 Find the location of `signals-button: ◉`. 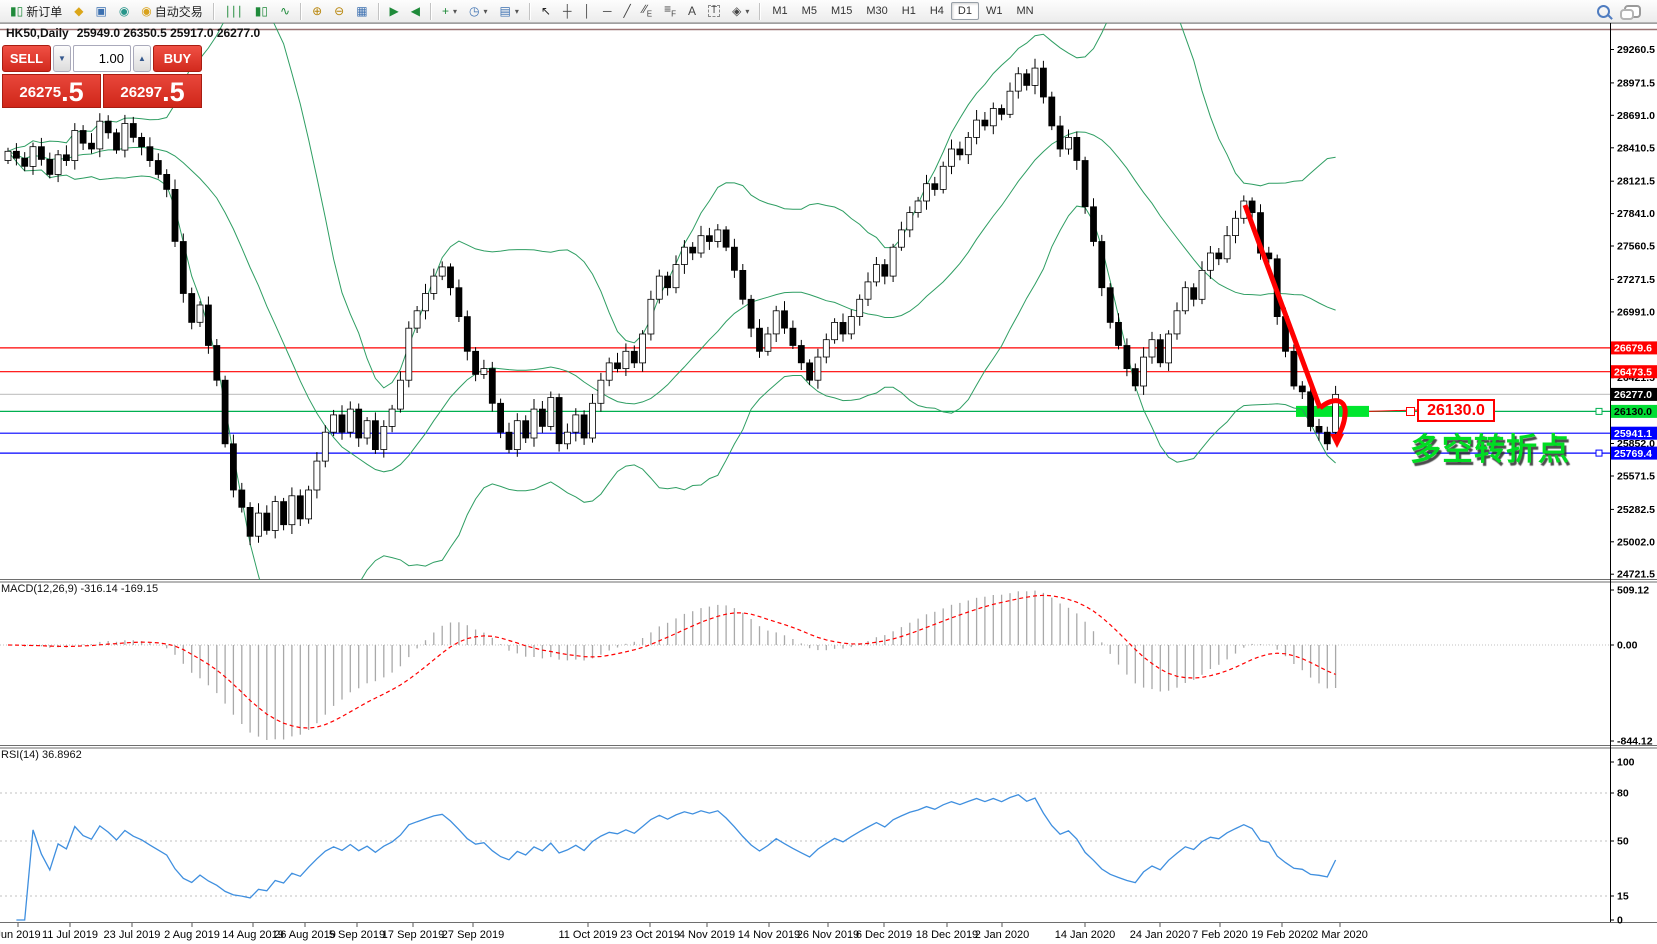

signals-button: ◉ is located at coordinates (124, 11).